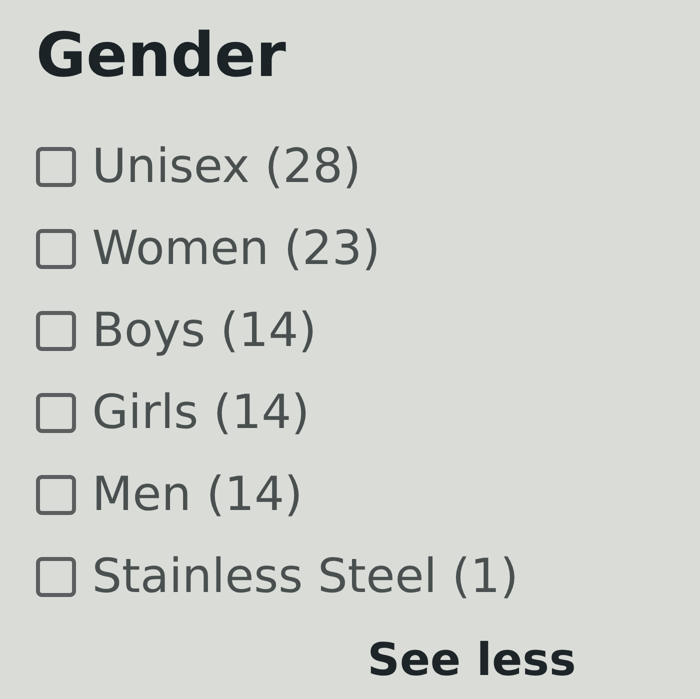 The width and height of the screenshot is (700, 699). I want to click on see-less-link: See less, so click(471, 660).